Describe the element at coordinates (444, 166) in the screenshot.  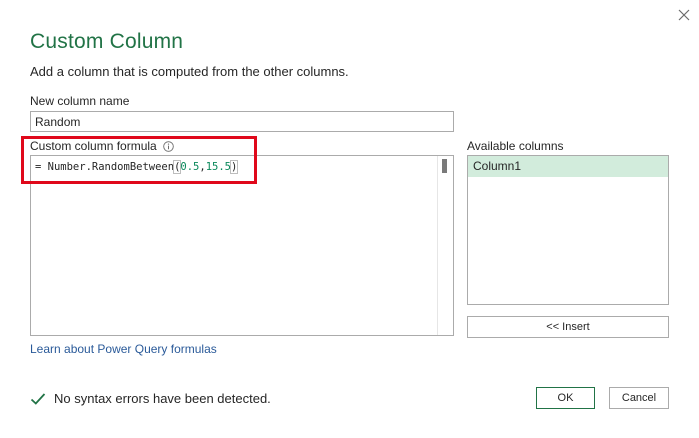
I see `scrollbar-thumb` at that location.